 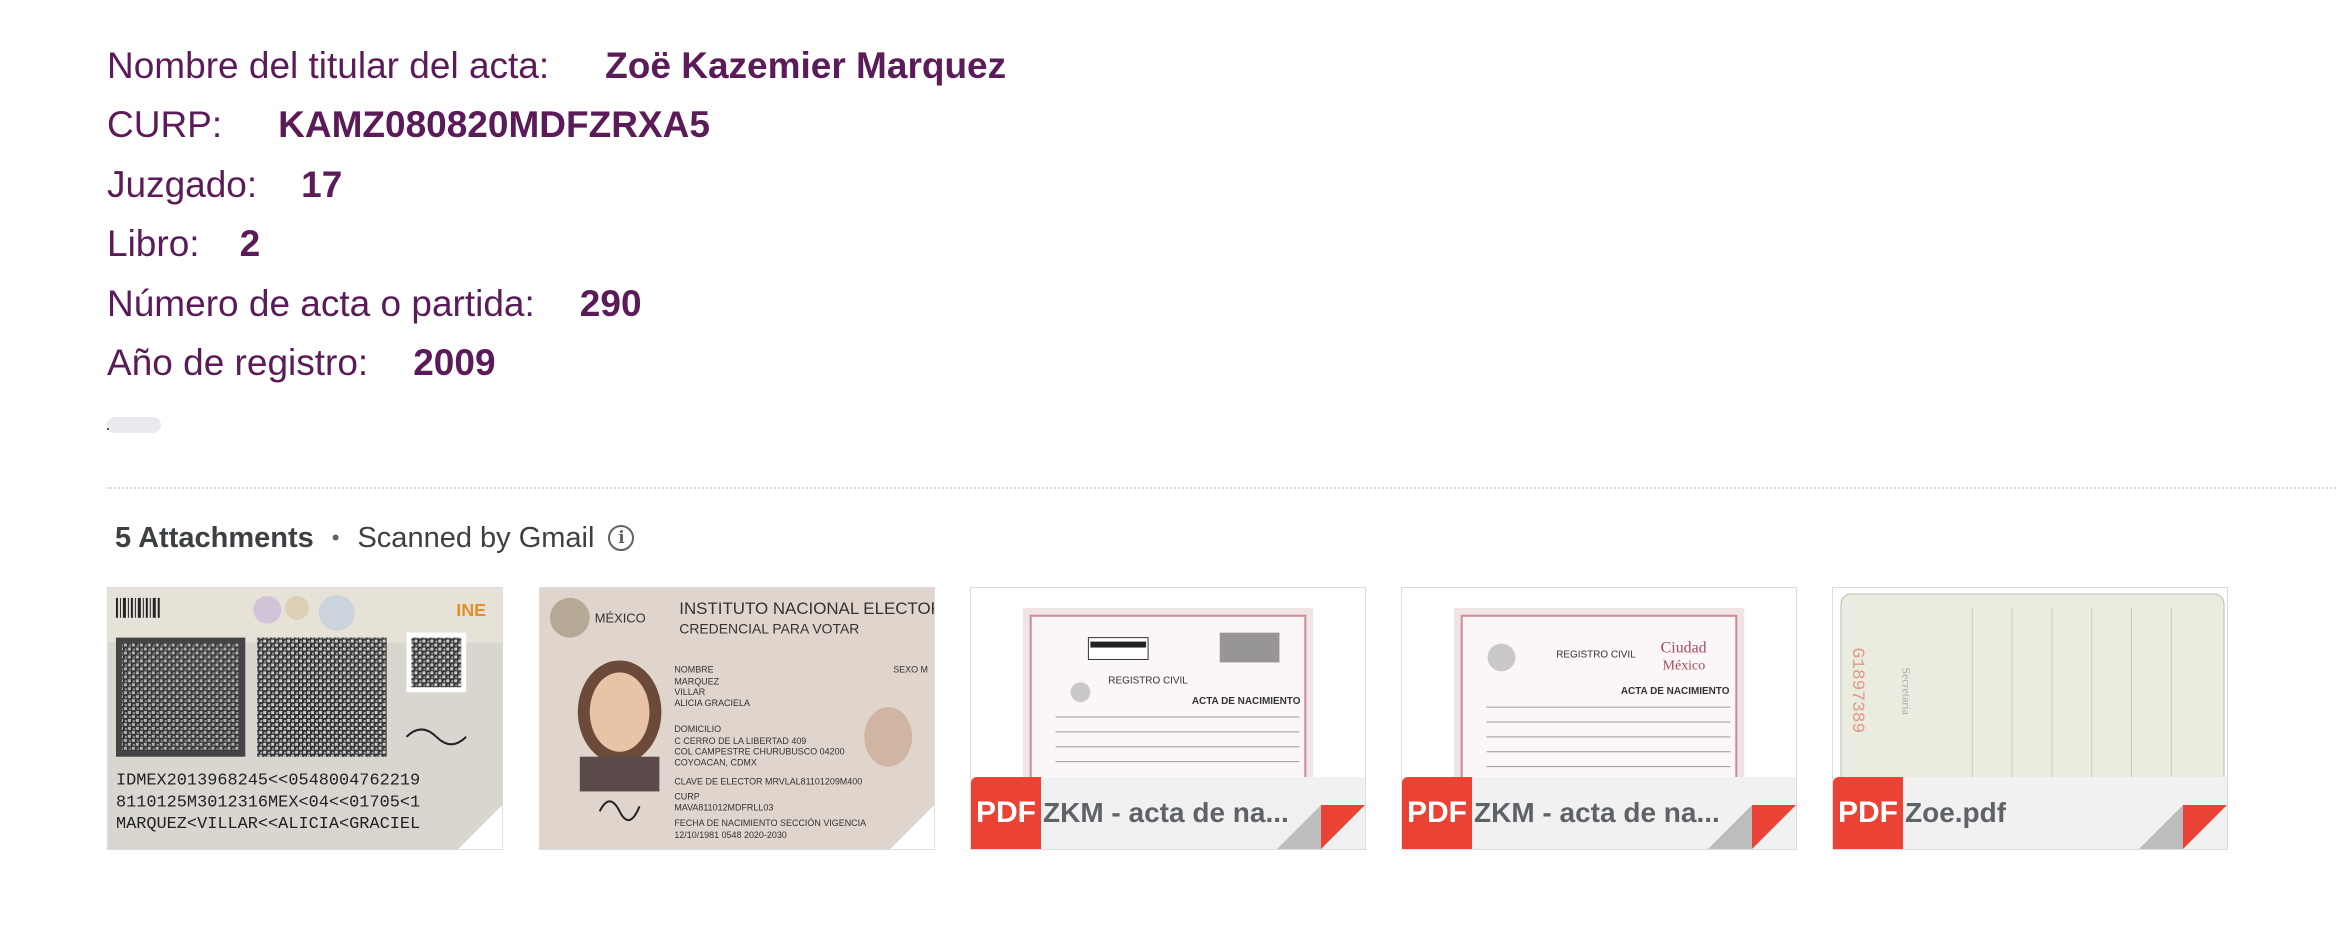 What do you see at coordinates (806, 65) in the screenshot?
I see `field-value: Zoë Kazemier Marquez` at bounding box center [806, 65].